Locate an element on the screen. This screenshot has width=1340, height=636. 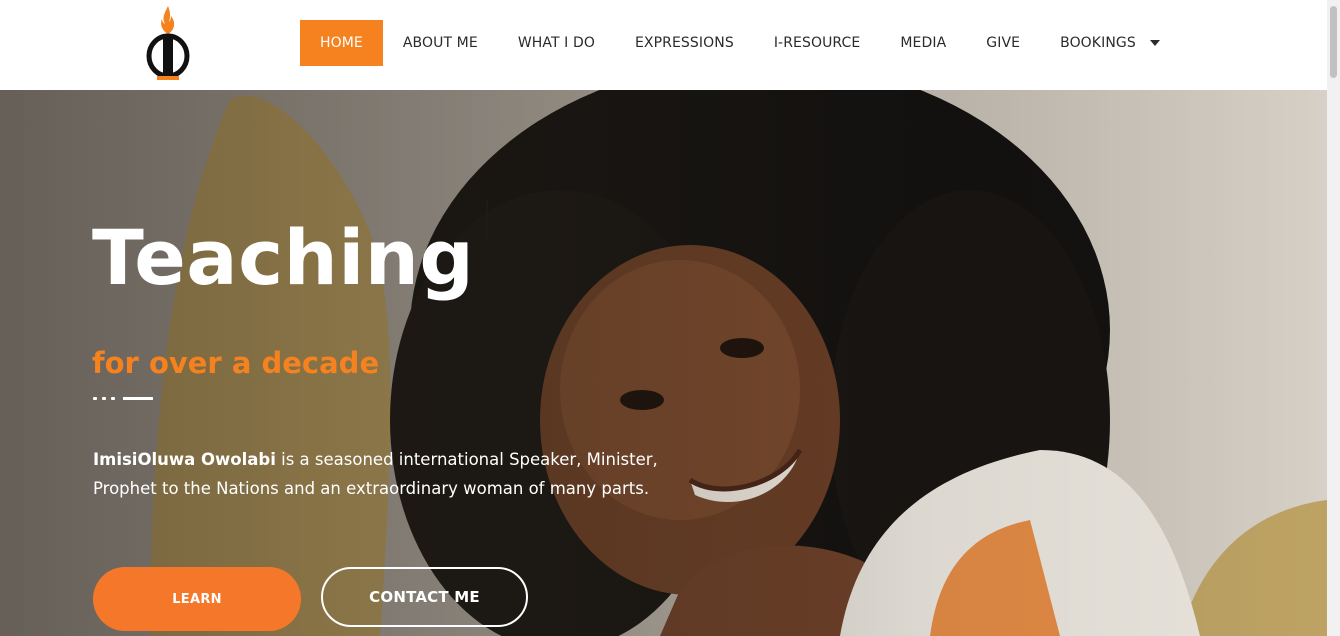
hero-description-name: ImisiOluwa Owolabi is located at coordinates (184, 459).